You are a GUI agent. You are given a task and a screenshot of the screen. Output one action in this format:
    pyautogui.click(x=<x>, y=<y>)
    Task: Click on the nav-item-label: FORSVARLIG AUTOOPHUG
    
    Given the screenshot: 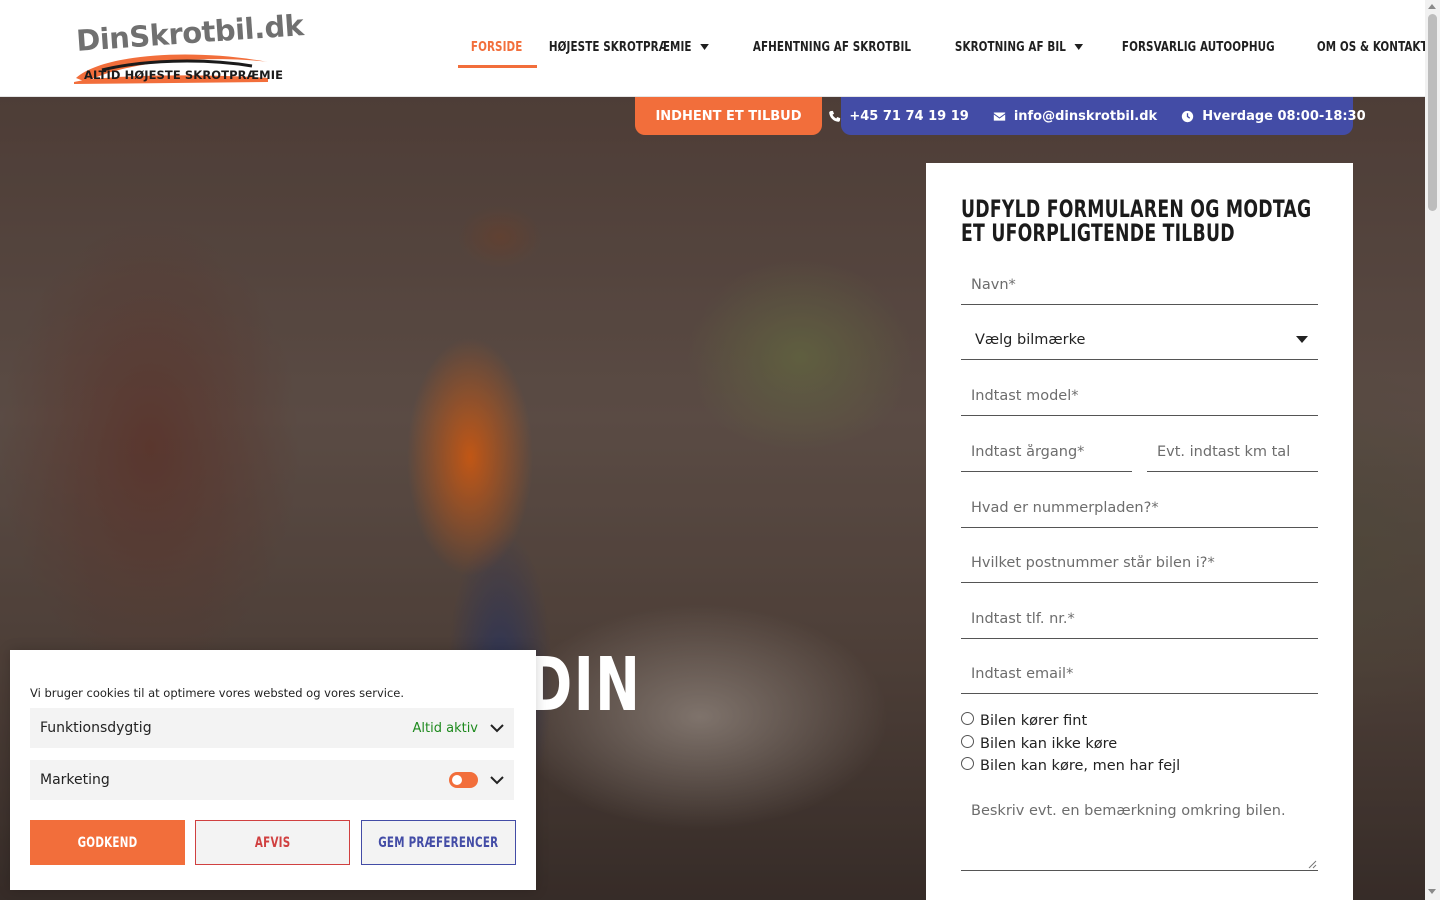 What is the action you would take?
    pyautogui.click(x=1198, y=47)
    